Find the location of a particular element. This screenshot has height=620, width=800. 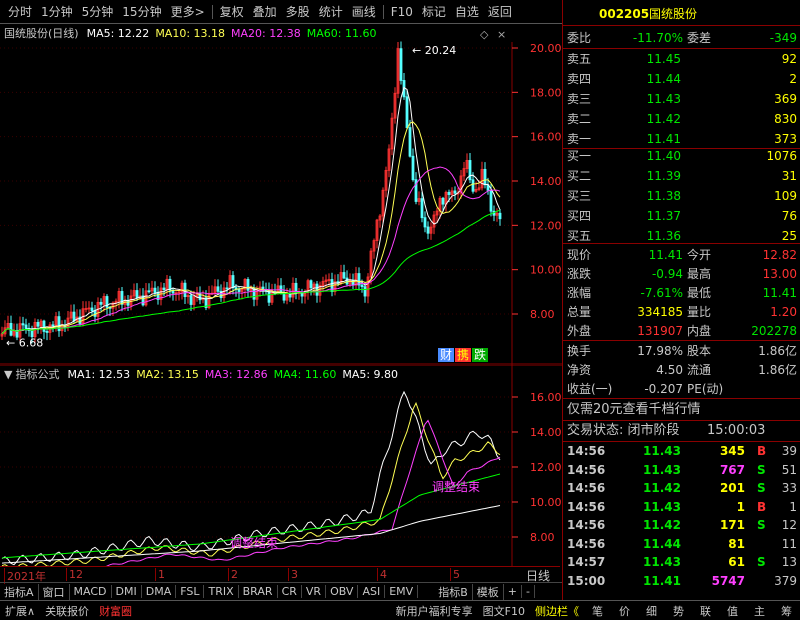

indicator-tab-4: DMA is located at coordinates (159, 591).